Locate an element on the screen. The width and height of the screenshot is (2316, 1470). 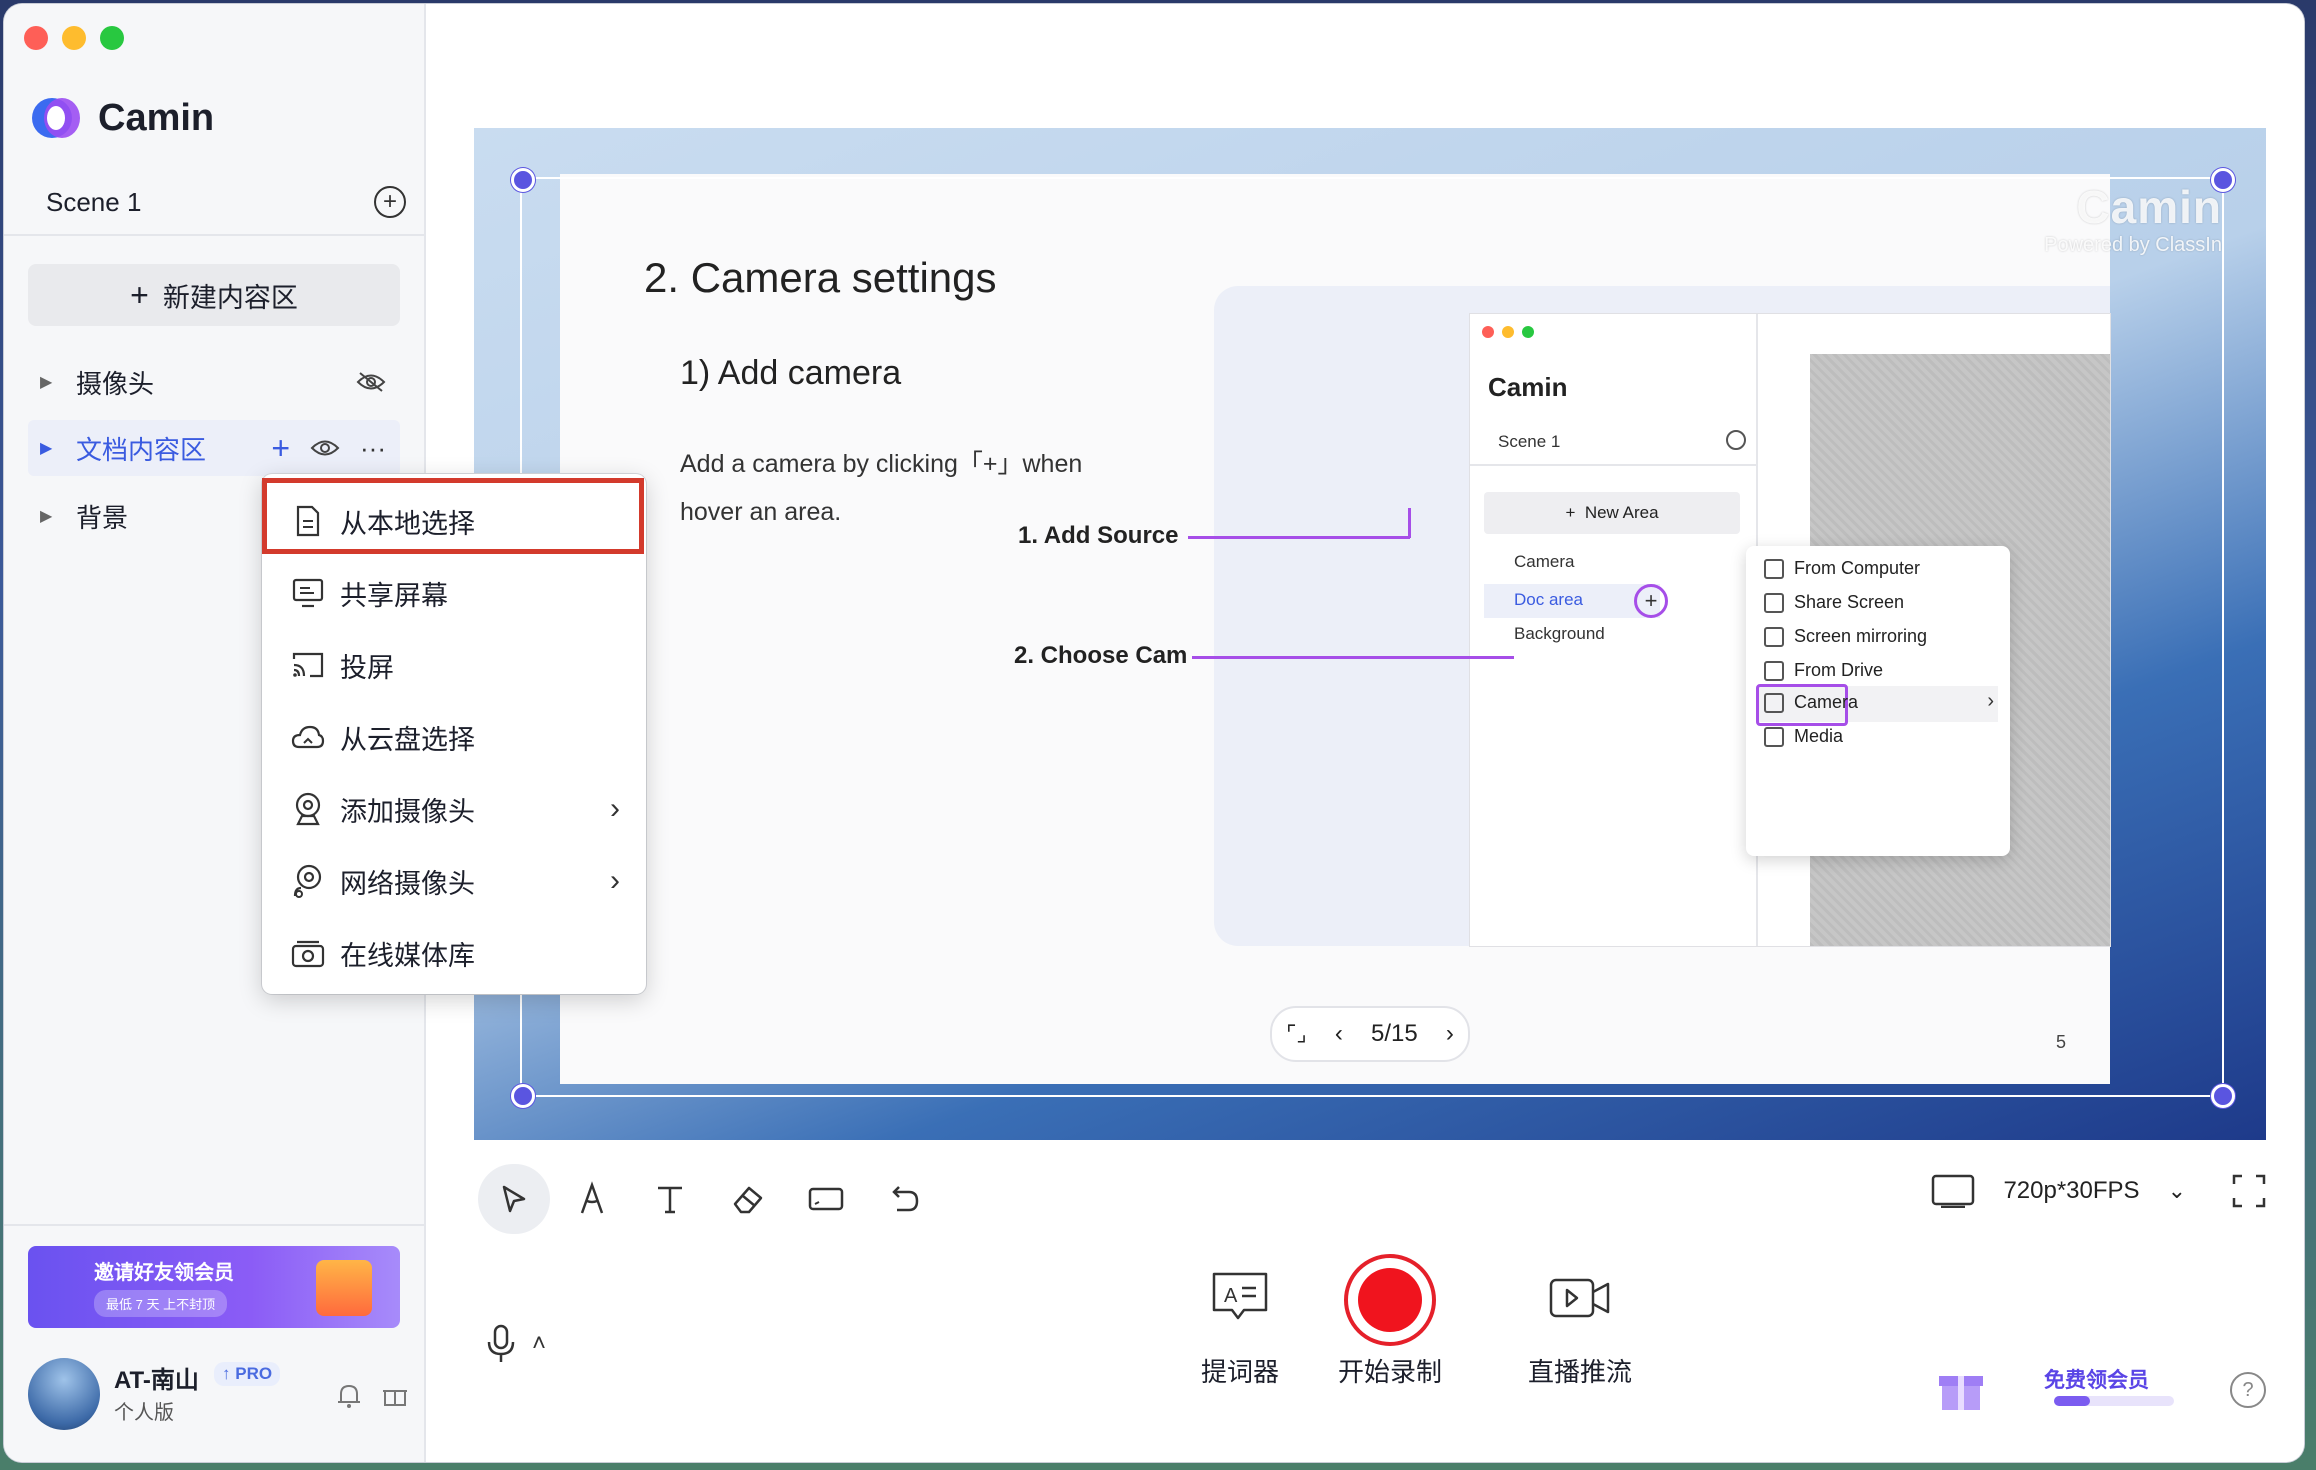
chevron-up-icon: ˄ is located at coordinates (539, 1344).